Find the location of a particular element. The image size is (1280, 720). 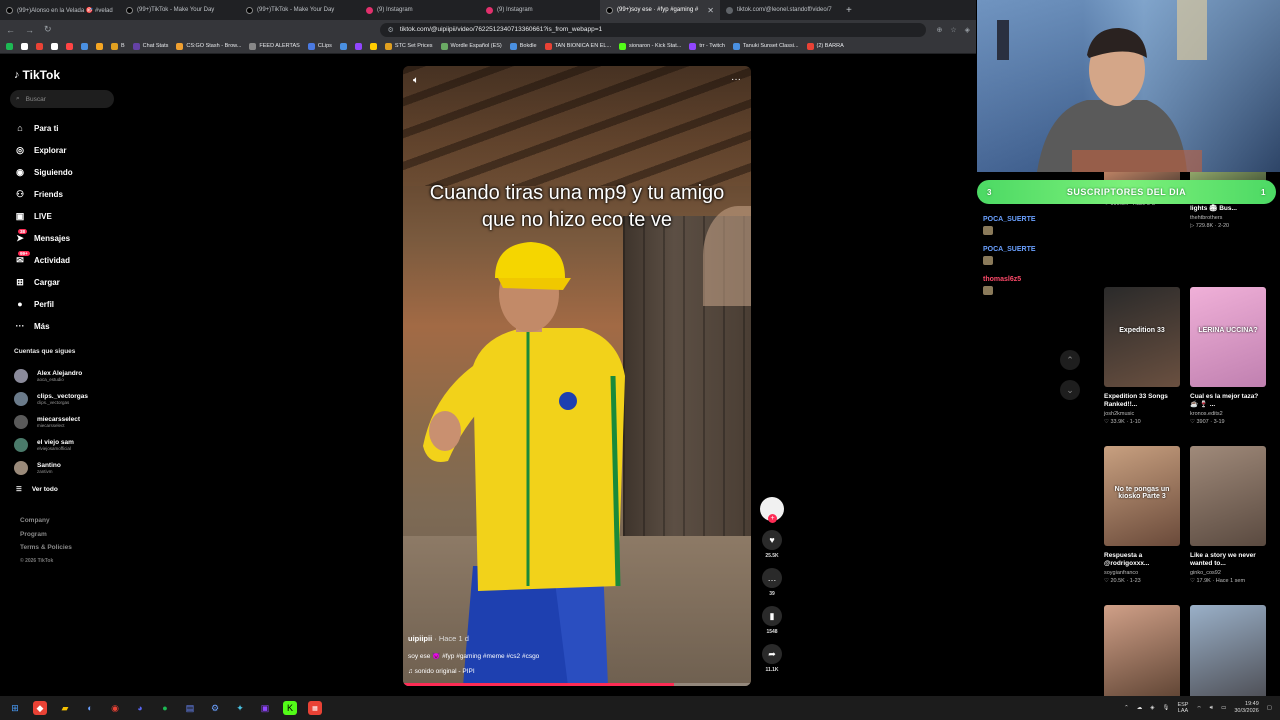

close-tab-icon: ✕ is located at coordinates (710, 10).